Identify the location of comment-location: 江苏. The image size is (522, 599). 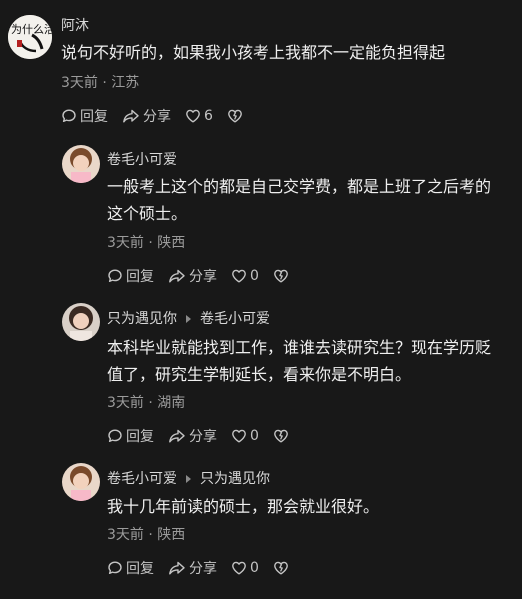
(125, 83).